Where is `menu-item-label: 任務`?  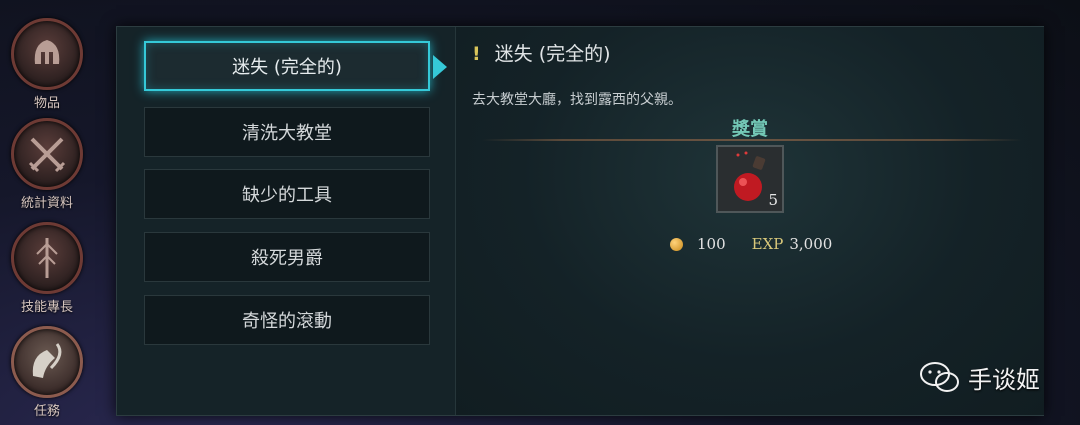
menu-item-label: 任務 is located at coordinates (46, 411).